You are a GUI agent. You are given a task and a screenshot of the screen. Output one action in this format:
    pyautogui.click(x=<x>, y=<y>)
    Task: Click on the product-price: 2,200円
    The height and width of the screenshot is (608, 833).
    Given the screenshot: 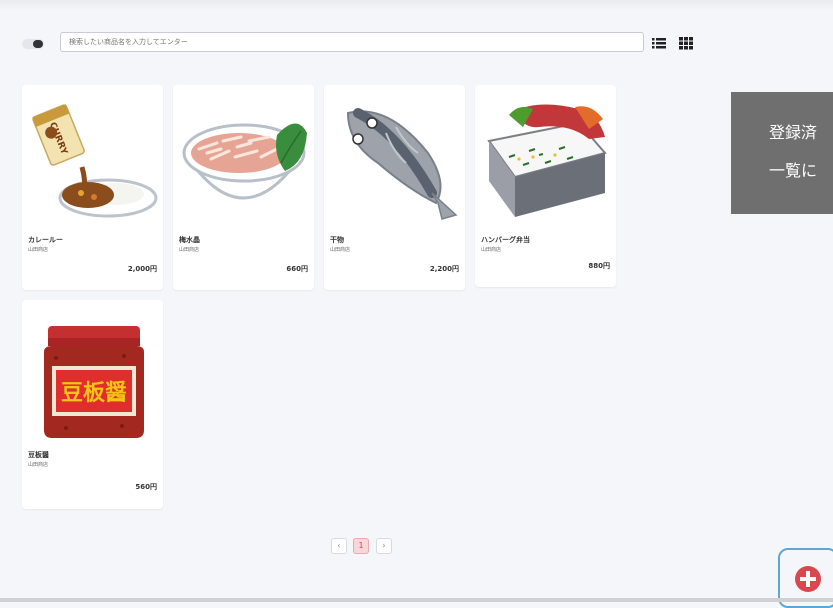 What is the action you would take?
    pyautogui.click(x=444, y=269)
    